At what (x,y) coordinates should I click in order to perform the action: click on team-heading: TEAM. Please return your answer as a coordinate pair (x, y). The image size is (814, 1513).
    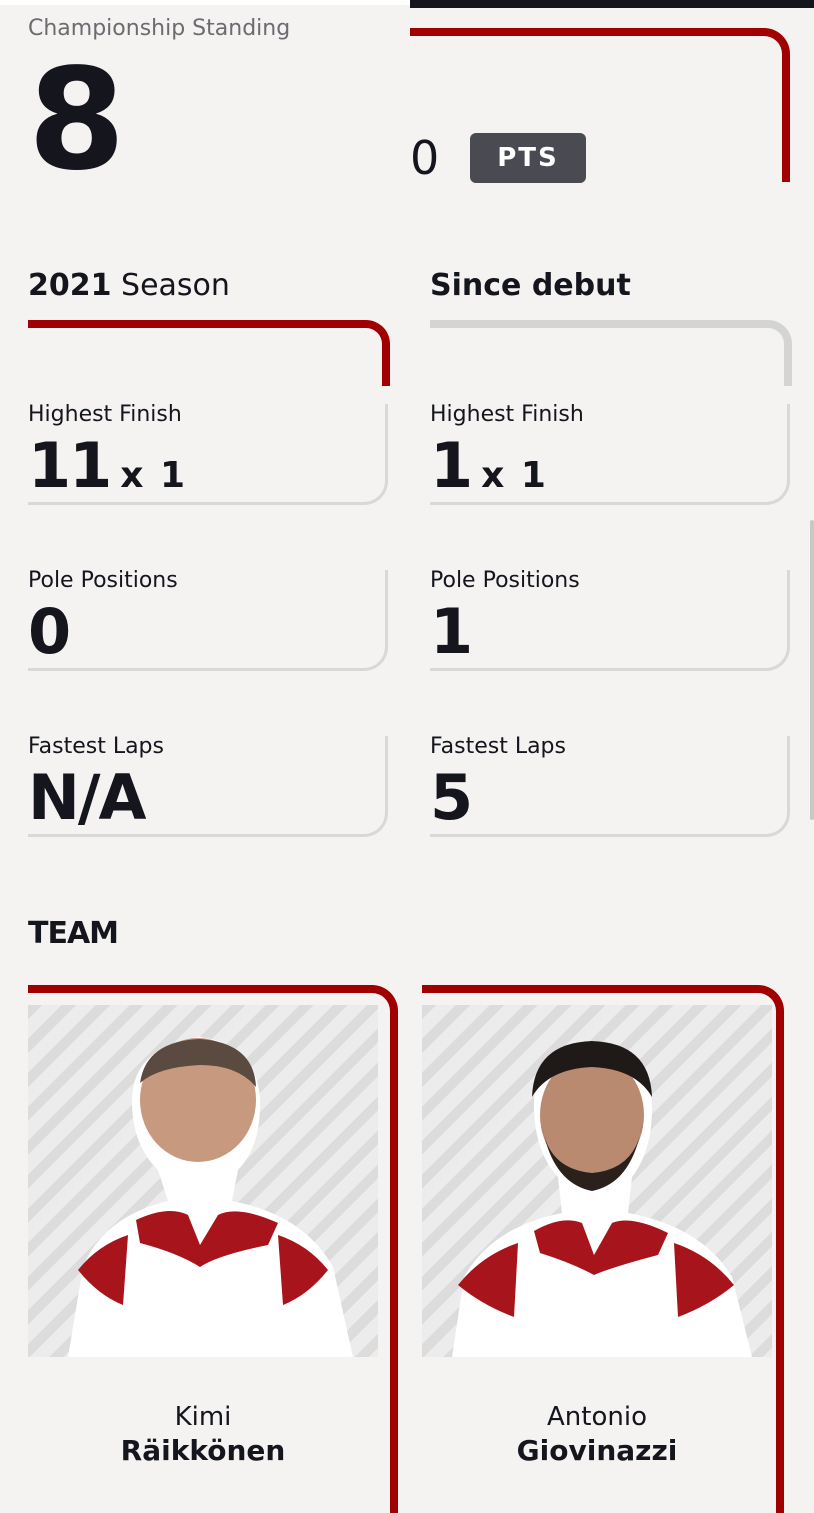
    Looking at the image, I should click on (73, 933).